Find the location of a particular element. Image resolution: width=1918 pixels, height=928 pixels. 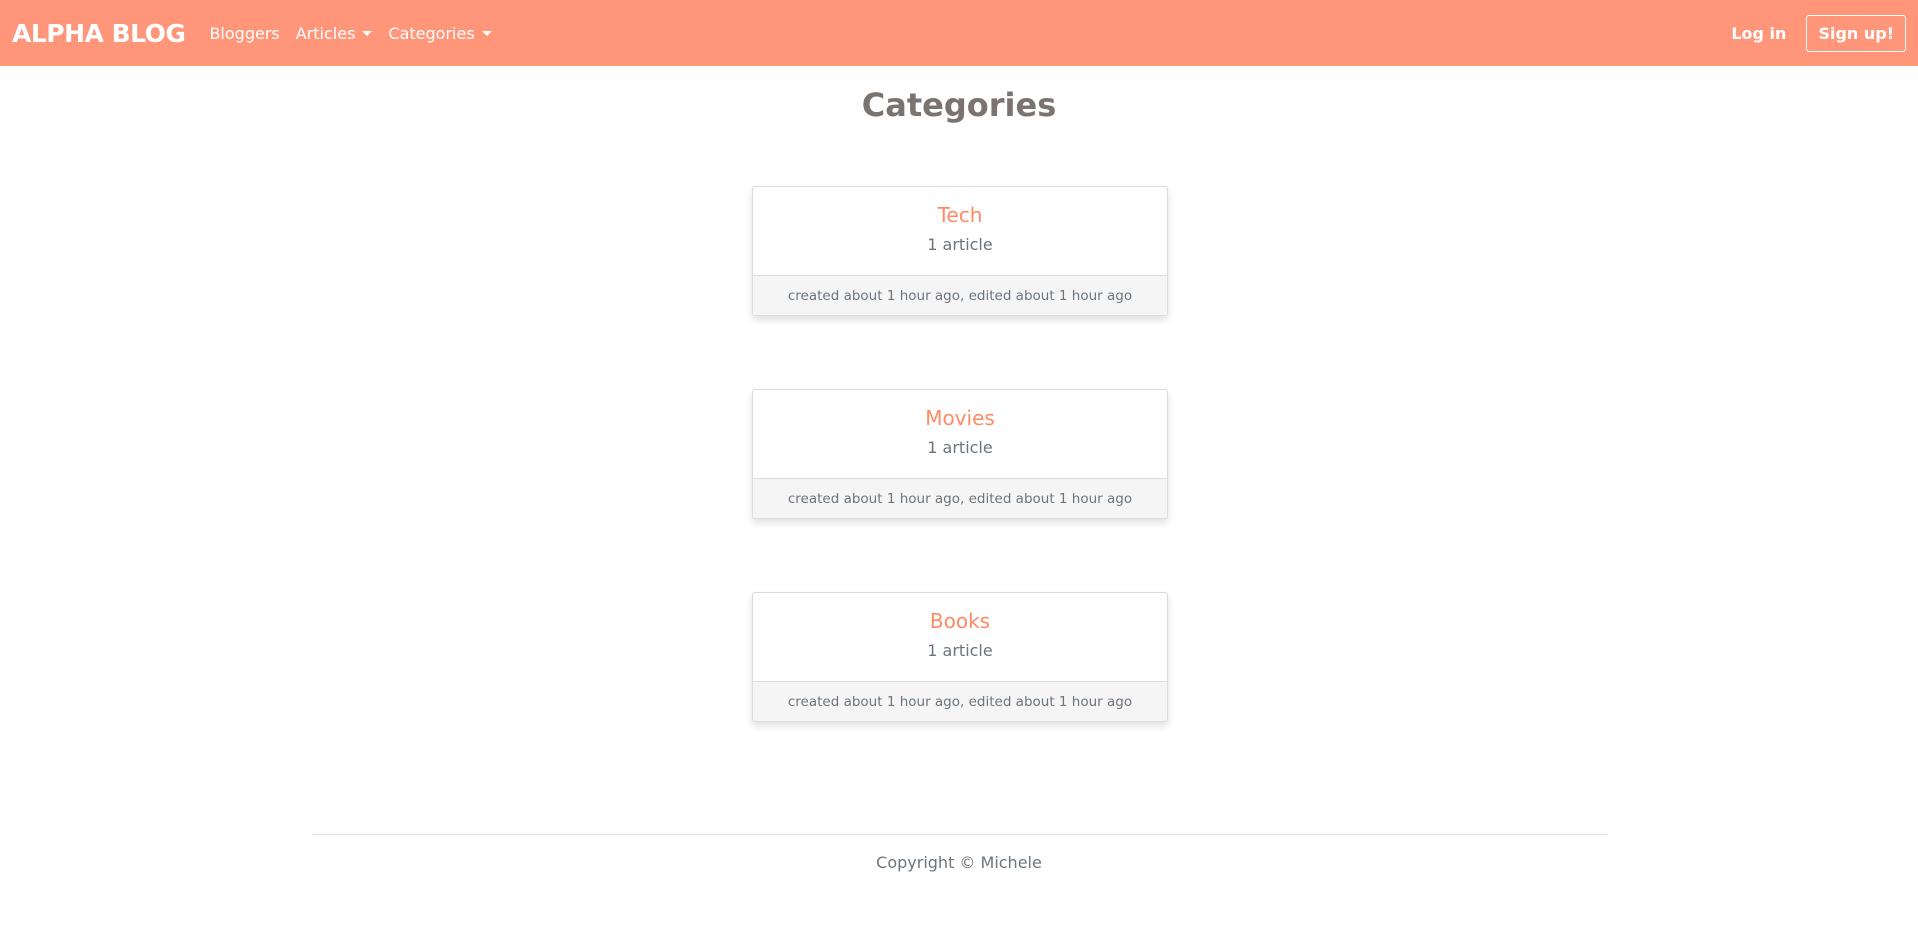

category-name-link: Movies is located at coordinates (960, 418).